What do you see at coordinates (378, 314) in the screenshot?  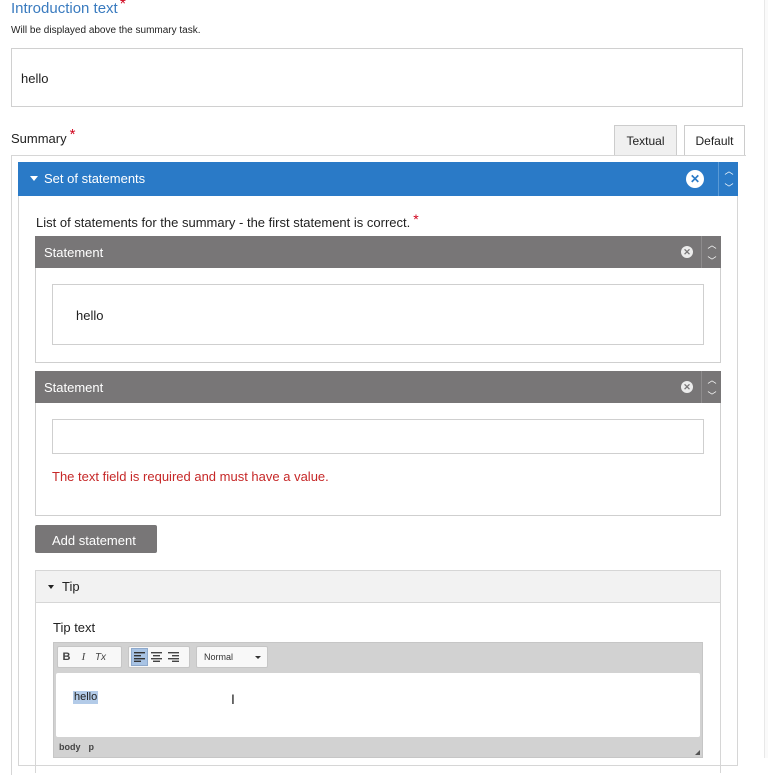 I see `statement-input: hello` at bounding box center [378, 314].